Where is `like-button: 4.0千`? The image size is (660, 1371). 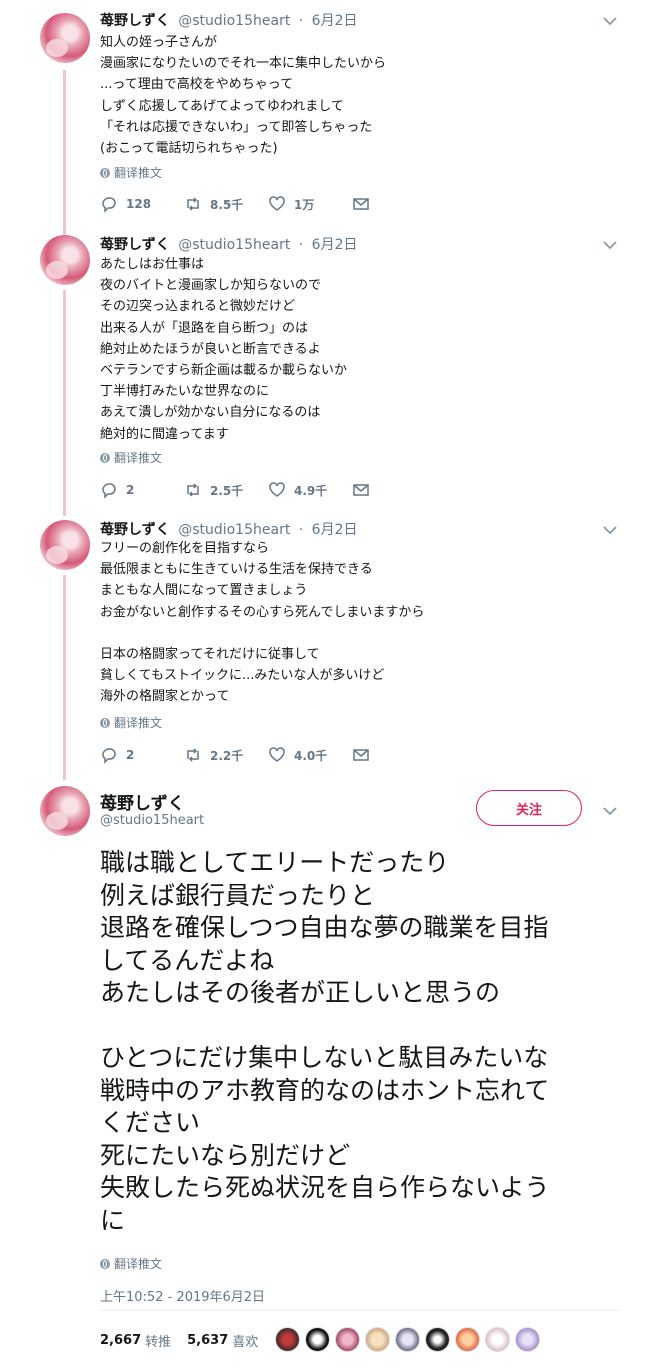 like-button: 4.0千 is located at coordinates (310, 755).